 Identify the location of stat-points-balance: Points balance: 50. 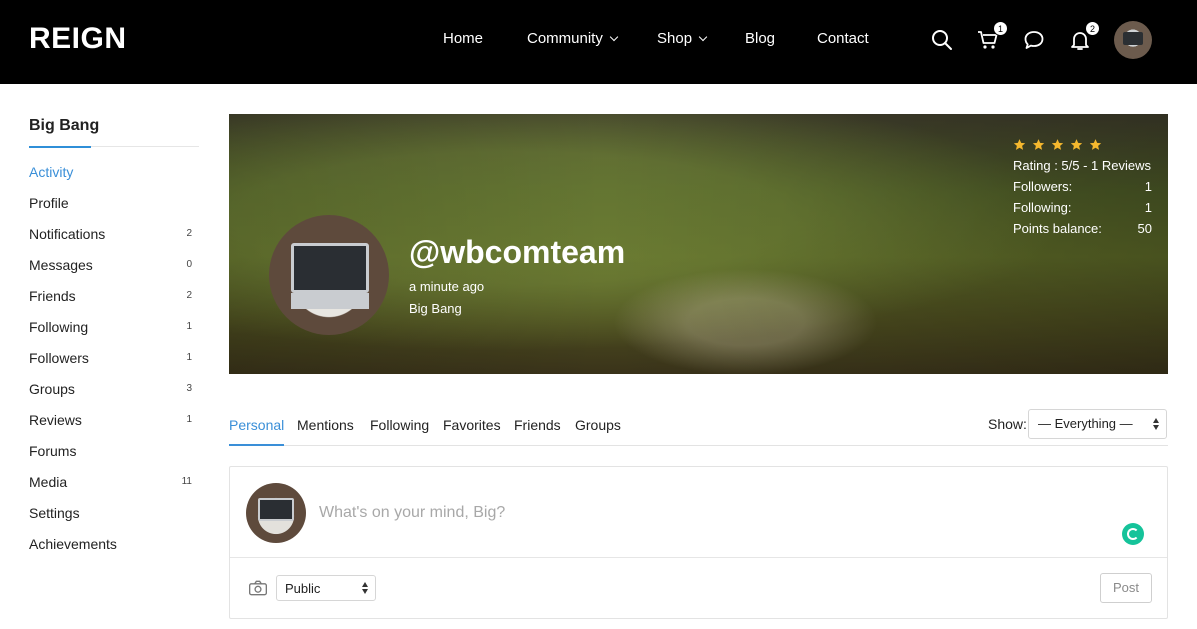
(1082, 228).